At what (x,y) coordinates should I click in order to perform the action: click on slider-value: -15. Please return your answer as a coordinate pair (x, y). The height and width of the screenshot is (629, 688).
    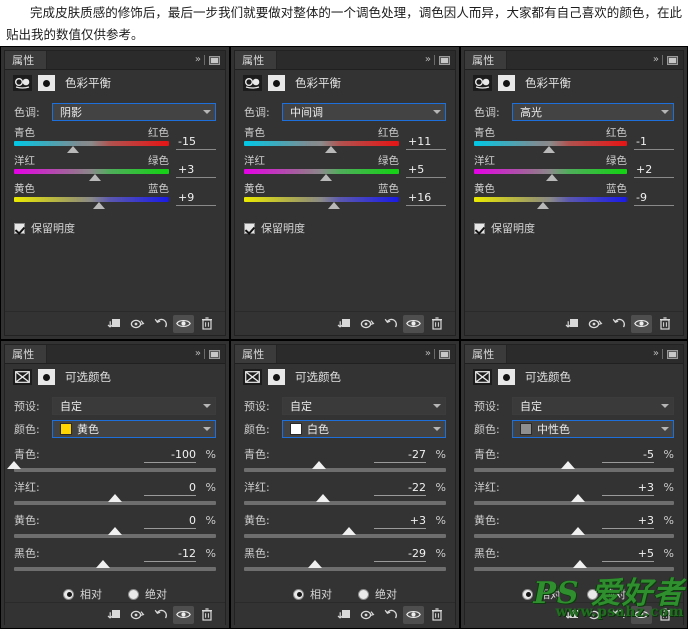
    Looking at the image, I should click on (196, 138).